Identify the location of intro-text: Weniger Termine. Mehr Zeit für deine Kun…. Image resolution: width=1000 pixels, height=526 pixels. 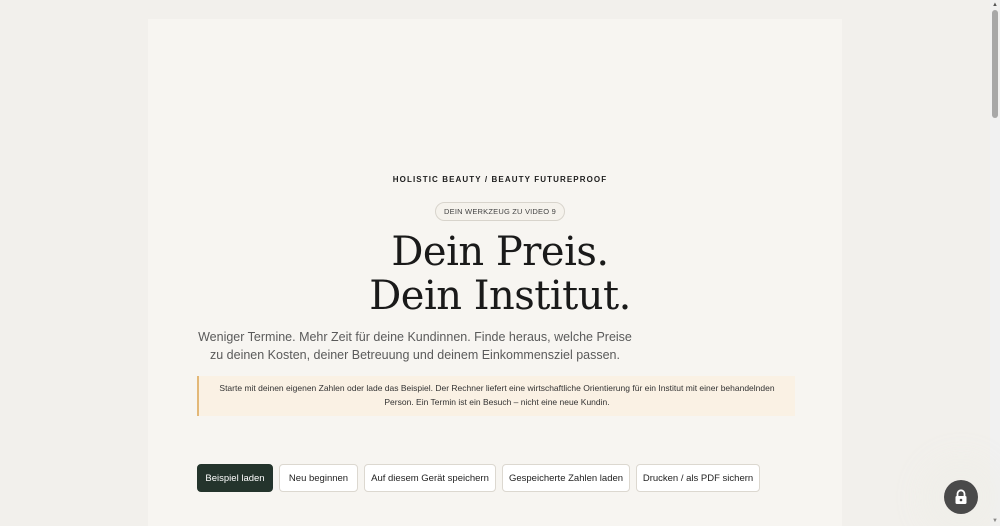
(415, 346).